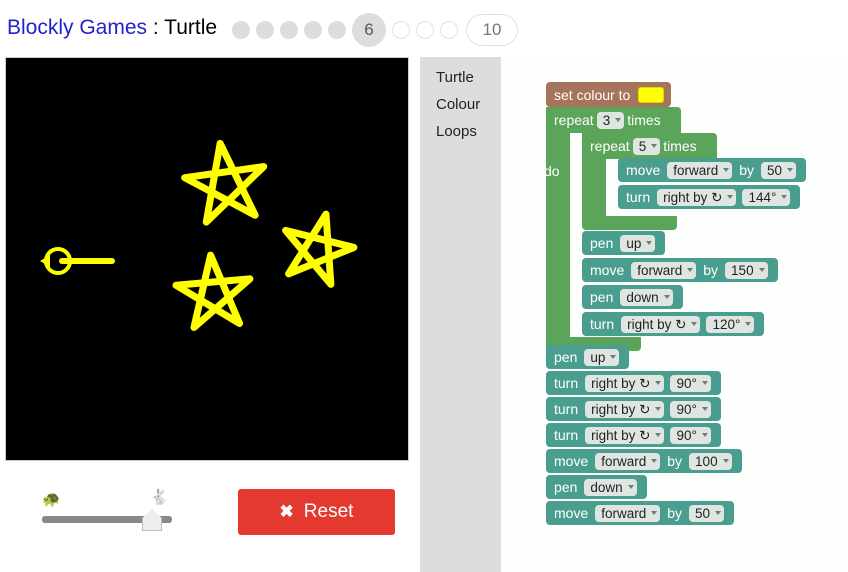 This screenshot has height=572, width=848. I want to click on turn-3-angle-field: 90°, so click(690, 383).